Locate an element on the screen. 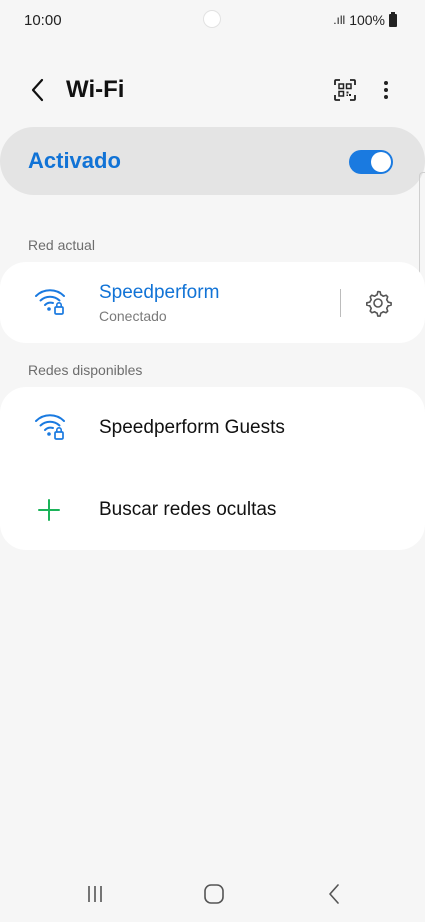  more-vertical-icon is located at coordinates (386, 90).